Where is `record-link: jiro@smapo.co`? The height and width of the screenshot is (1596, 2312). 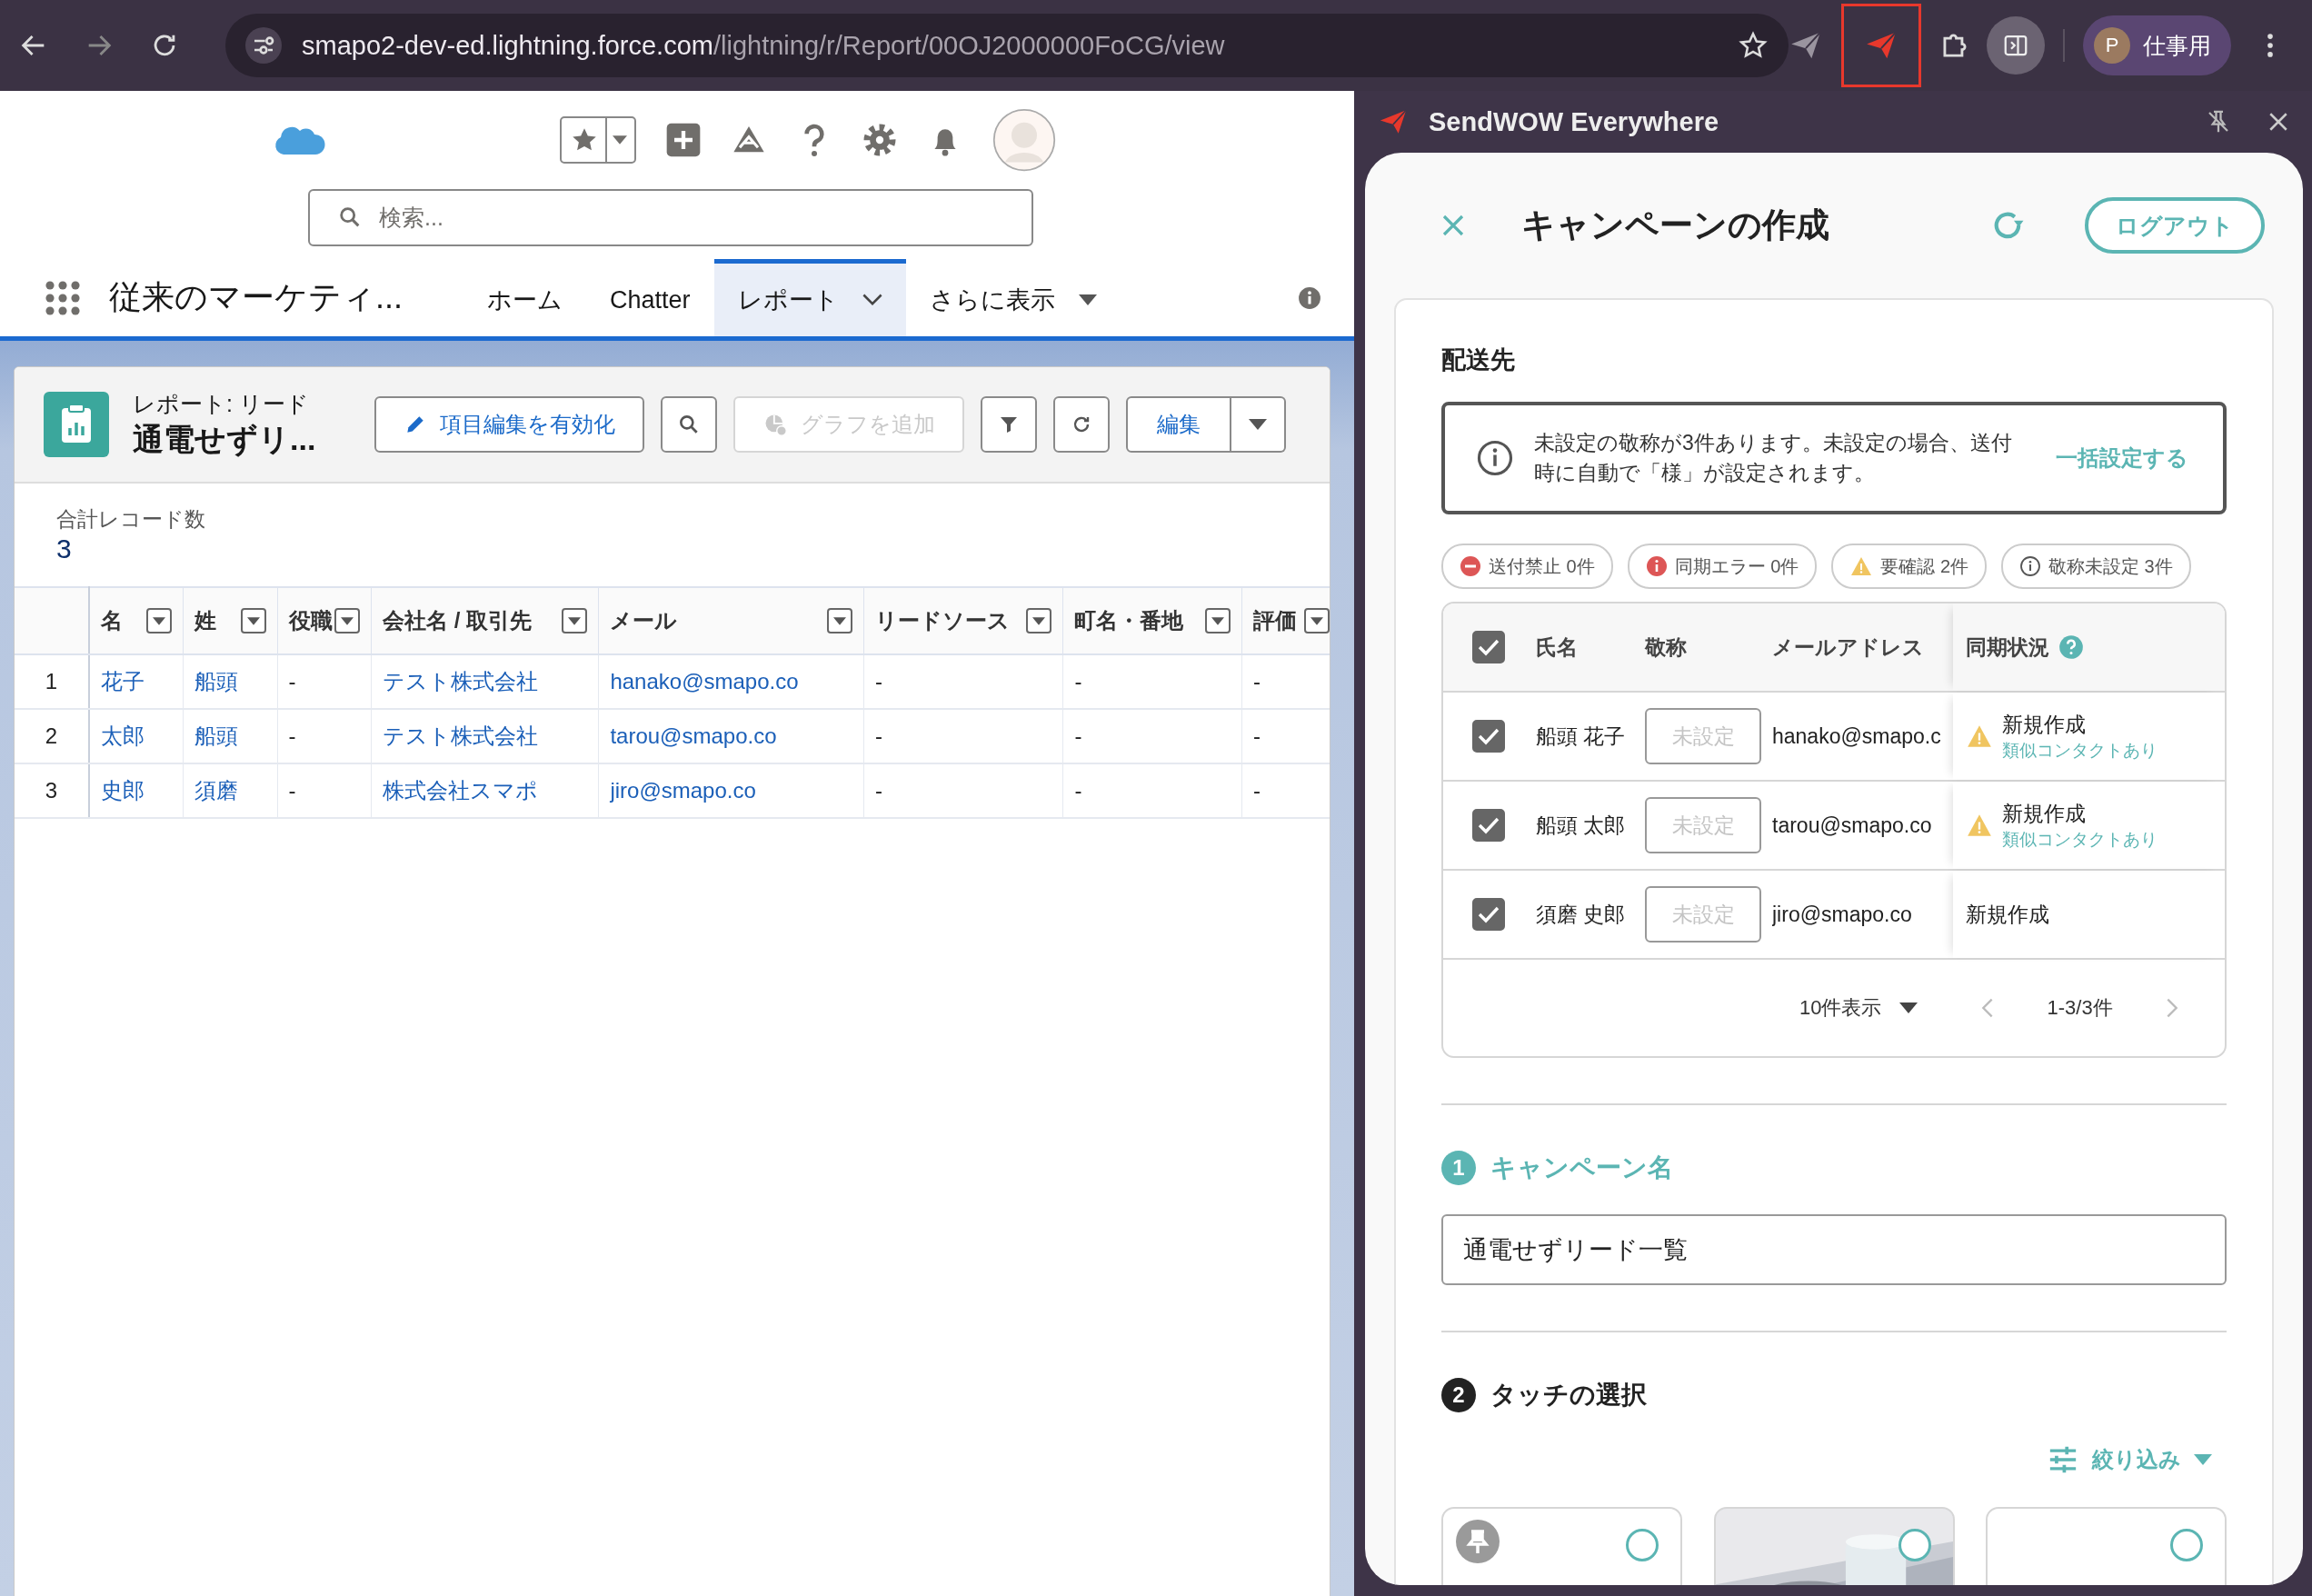 record-link: jiro@smapo.co is located at coordinates (683, 790).